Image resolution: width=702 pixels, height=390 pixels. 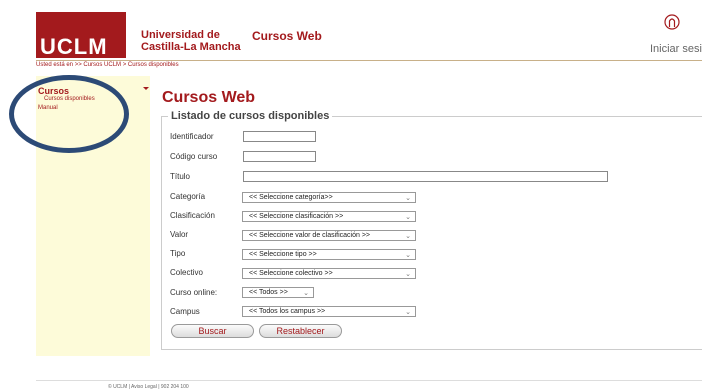 What do you see at coordinates (178, 253) in the screenshot?
I see `tipo-label: Tipo` at bounding box center [178, 253].